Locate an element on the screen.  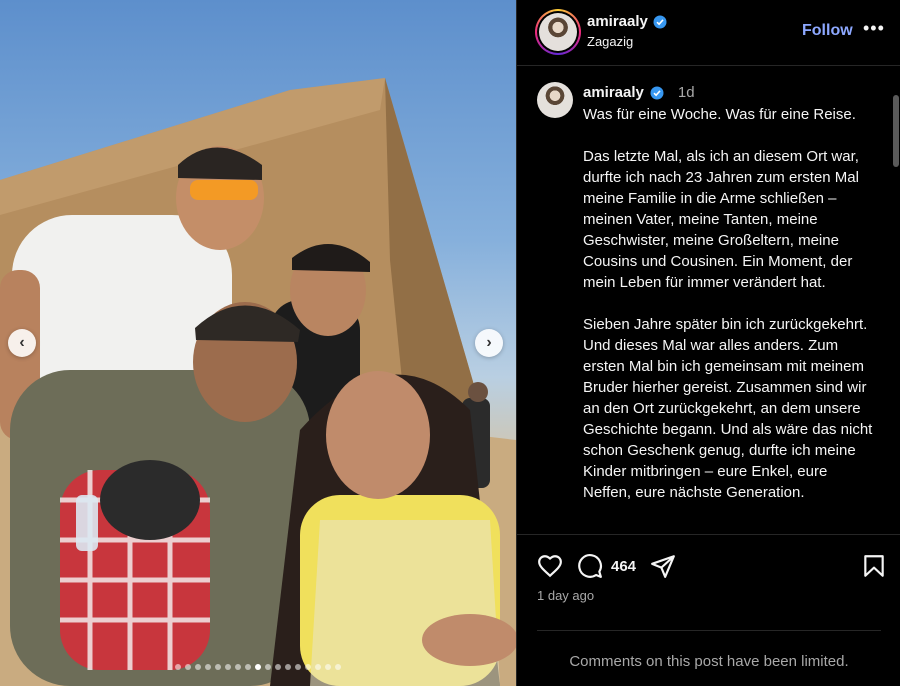
carousel-next-button: › is located at coordinates (489, 343).